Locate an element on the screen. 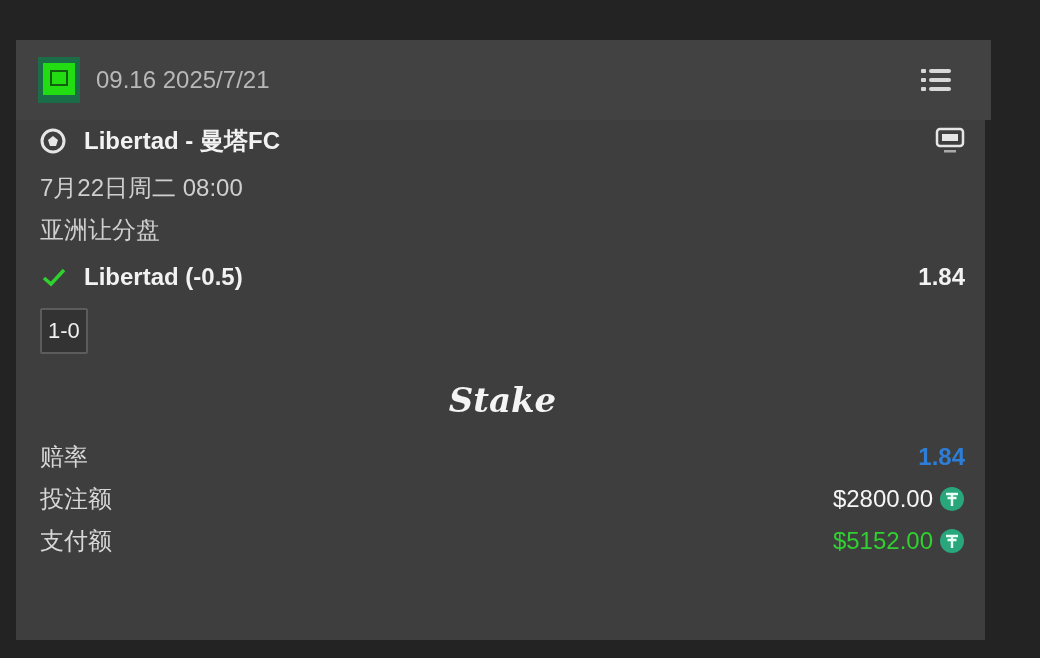 The image size is (1040, 658). market-name: 亚洲让分盘 is located at coordinates (100, 230).